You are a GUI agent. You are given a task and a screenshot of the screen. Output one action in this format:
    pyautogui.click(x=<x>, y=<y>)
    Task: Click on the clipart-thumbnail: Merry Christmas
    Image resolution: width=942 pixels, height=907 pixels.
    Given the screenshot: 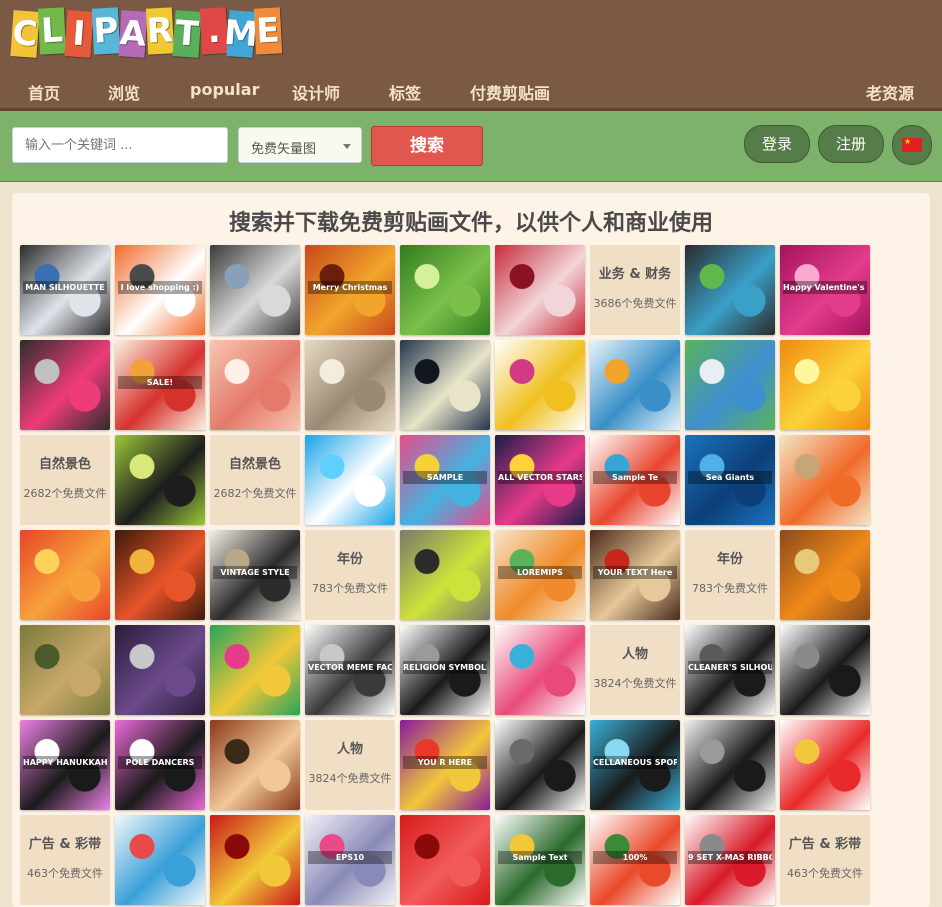 What is the action you would take?
    pyautogui.click(x=350, y=290)
    